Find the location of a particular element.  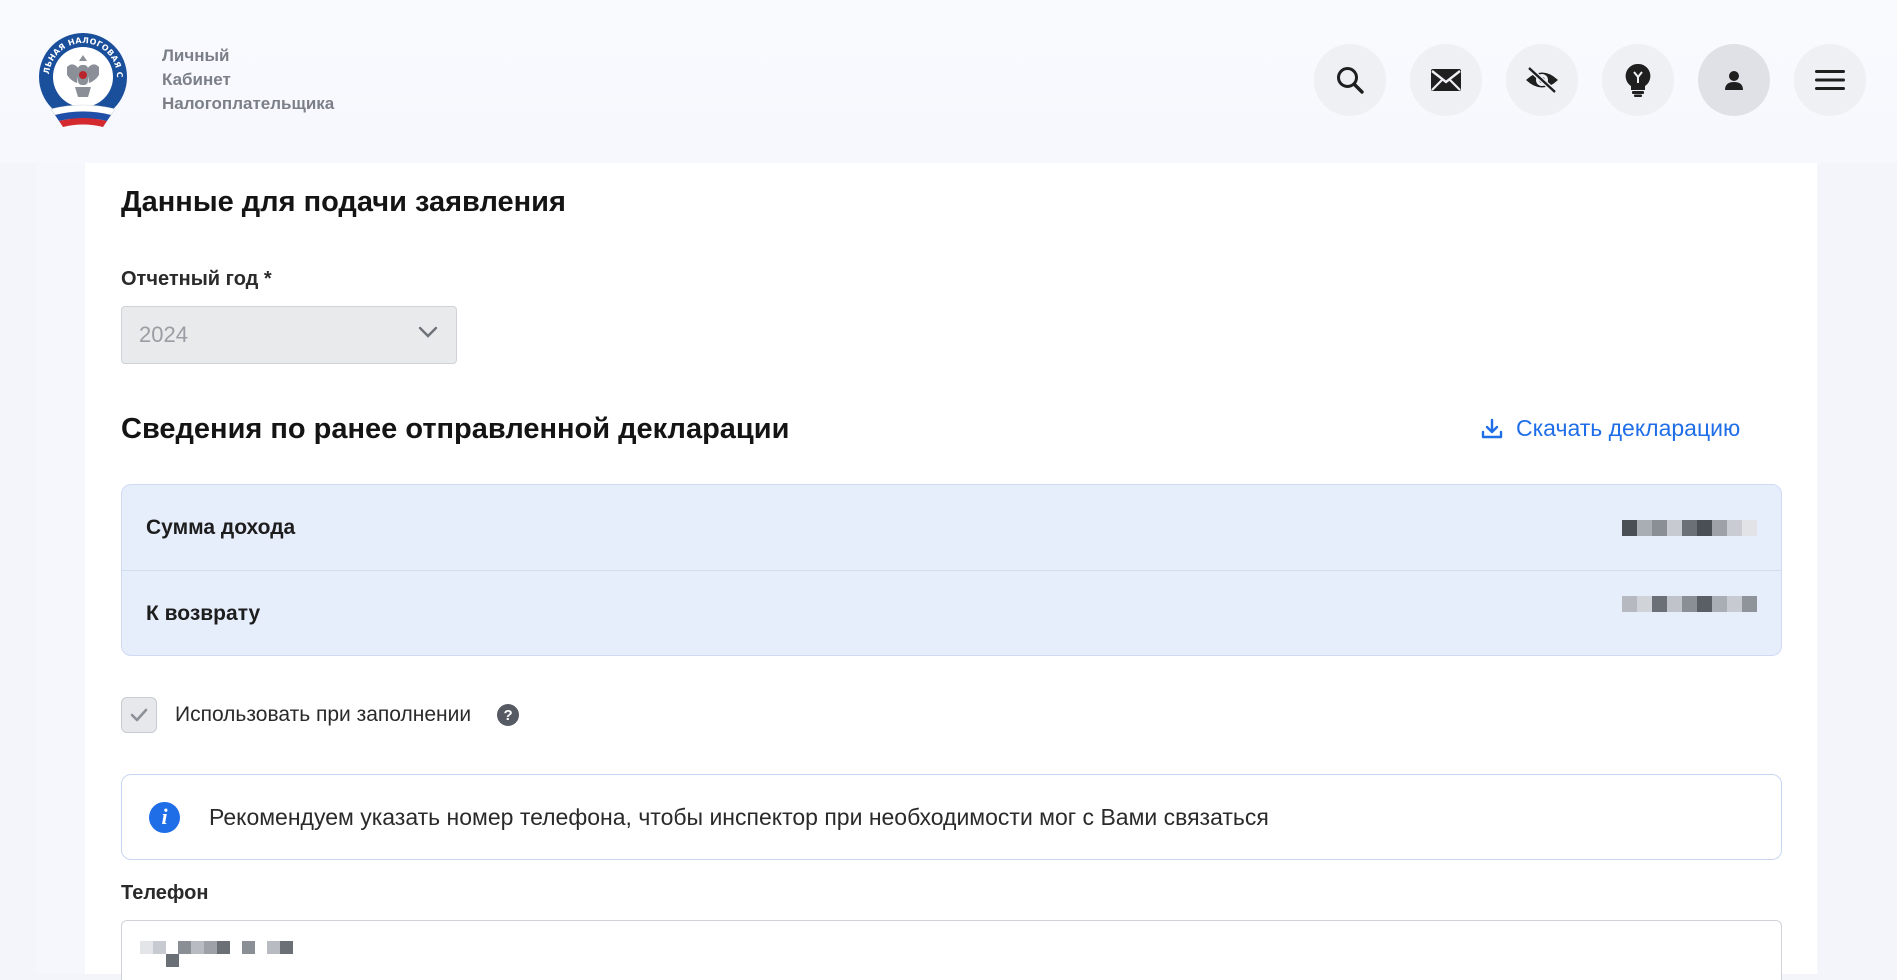

checkmark-icon is located at coordinates (139, 715).